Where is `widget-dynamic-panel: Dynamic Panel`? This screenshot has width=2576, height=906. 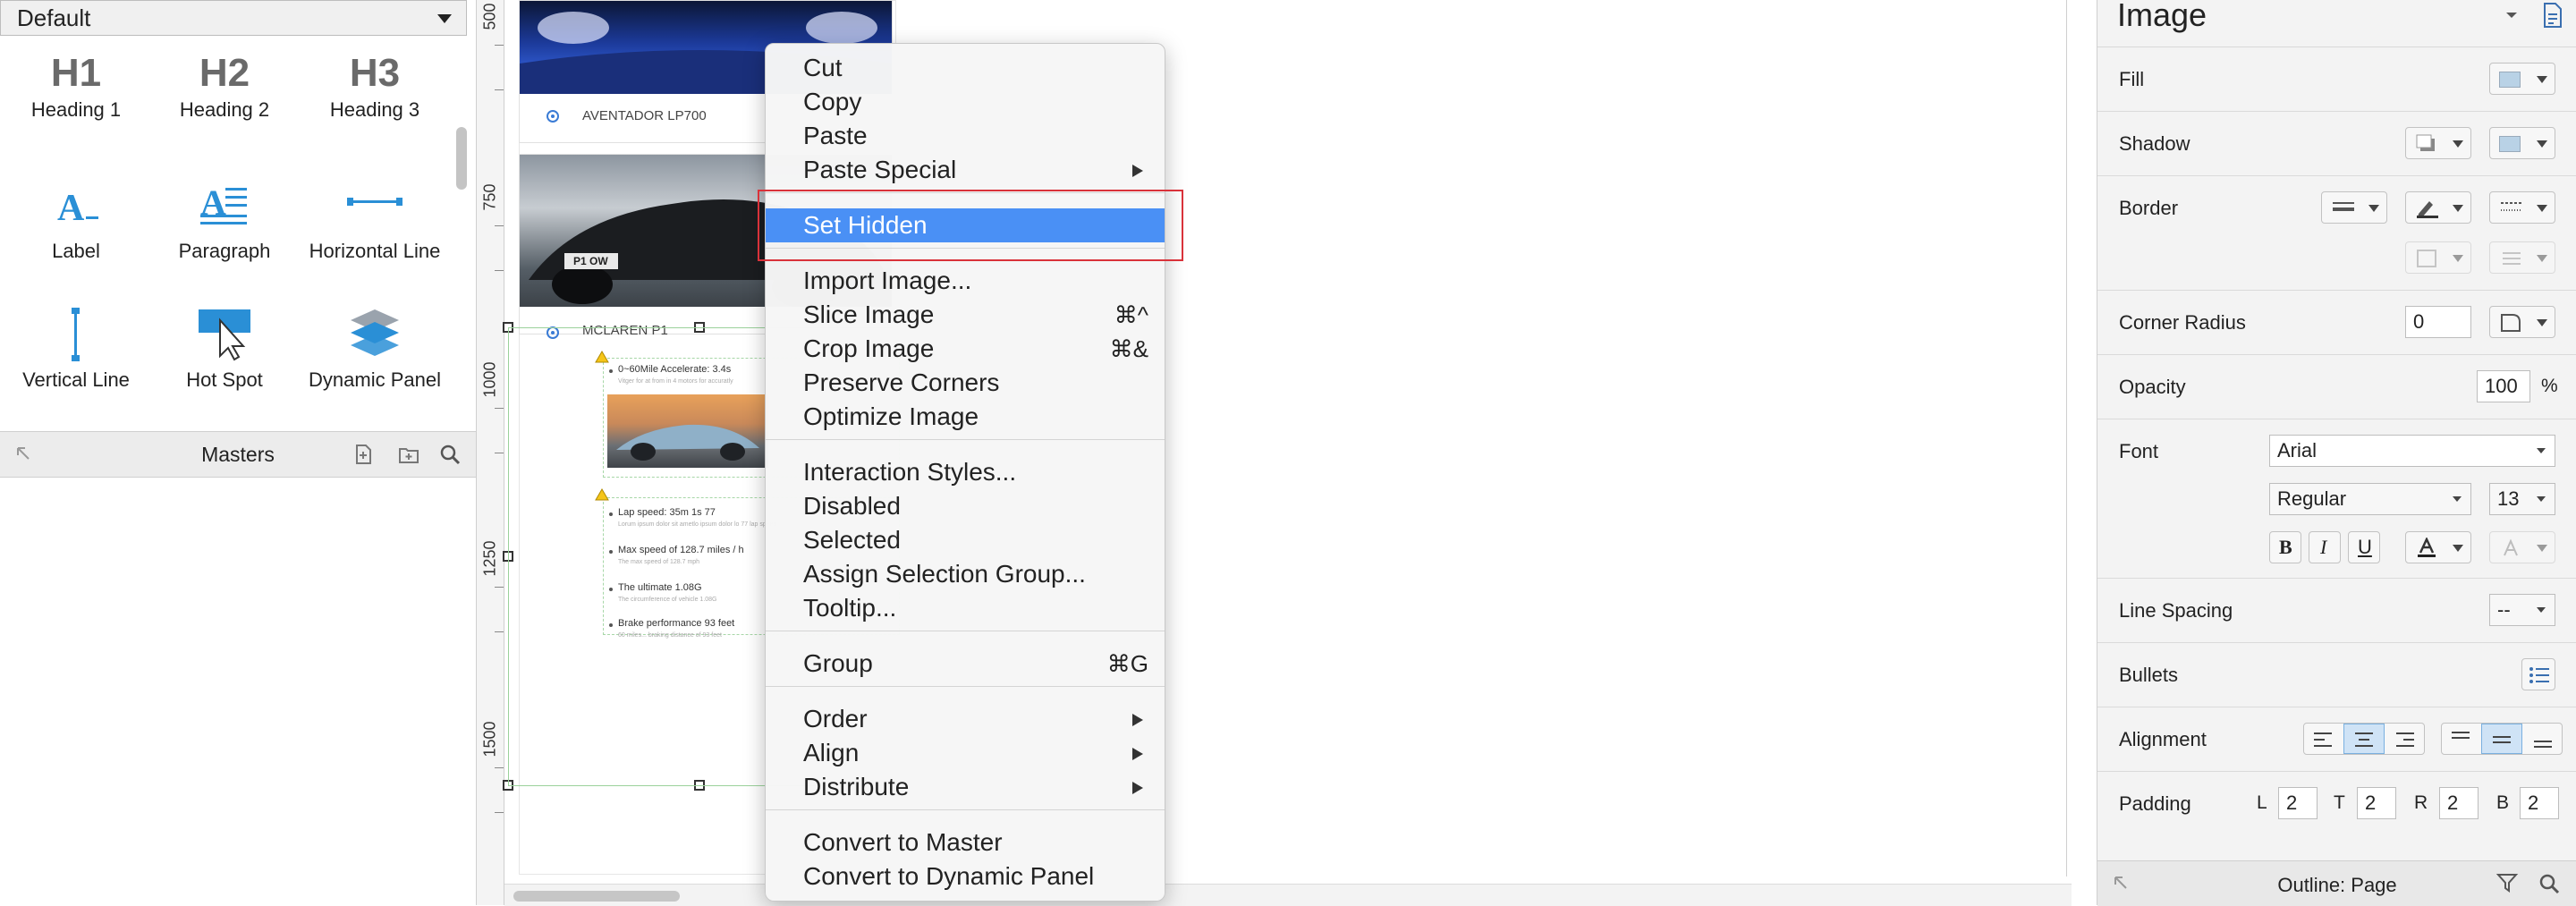
widget-dynamic-panel: Dynamic Panel is located at coordinates (375, 348).